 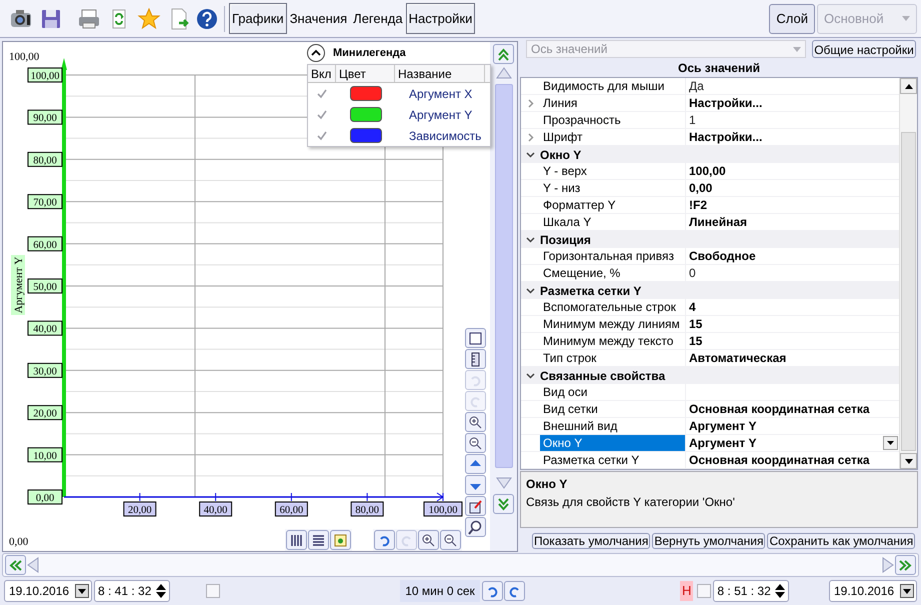 I want to click on property-name: Шрифт, so click(x=613, y=137).